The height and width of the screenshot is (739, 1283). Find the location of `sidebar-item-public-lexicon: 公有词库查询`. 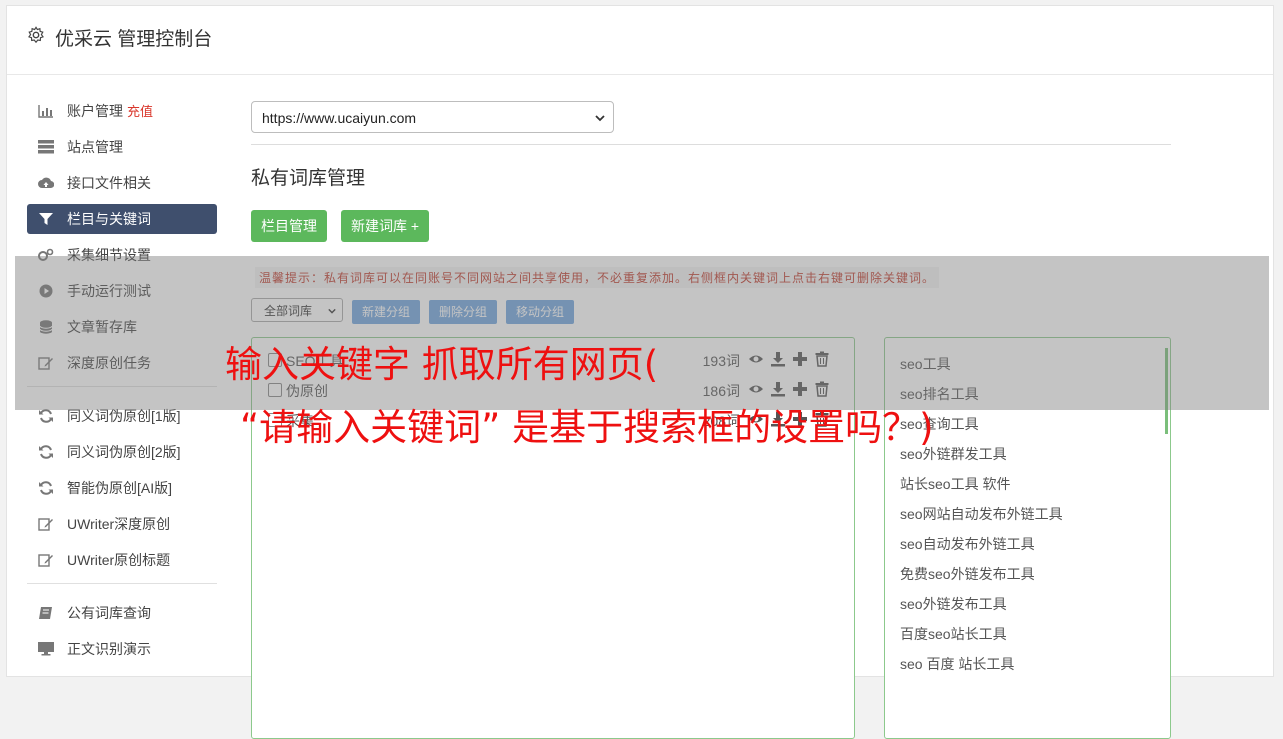

sidebar-item-public-lexicon: 公有词库查询 is located at coordinates (122, 613).